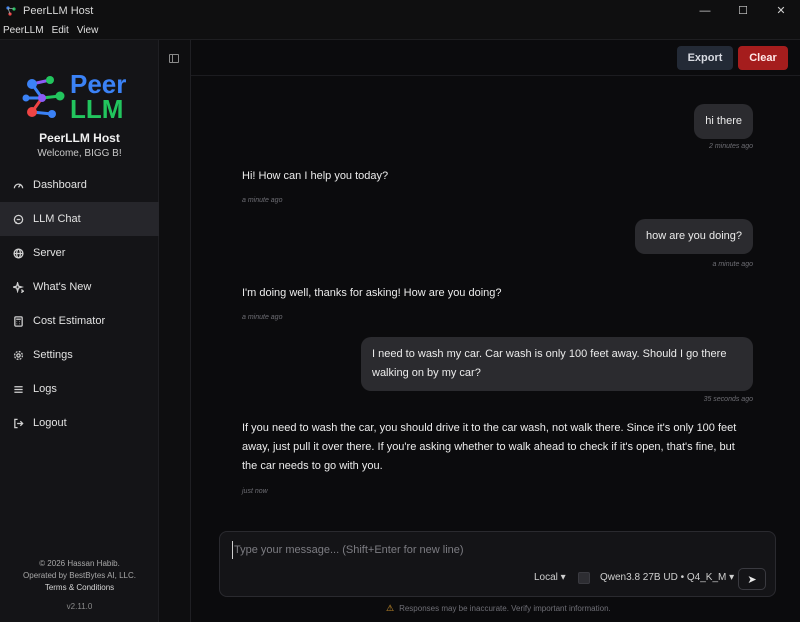  What do you see at coordinates (18, 355) in the screenshot?
I see `gear-icon` at bounding box center [18, 355].